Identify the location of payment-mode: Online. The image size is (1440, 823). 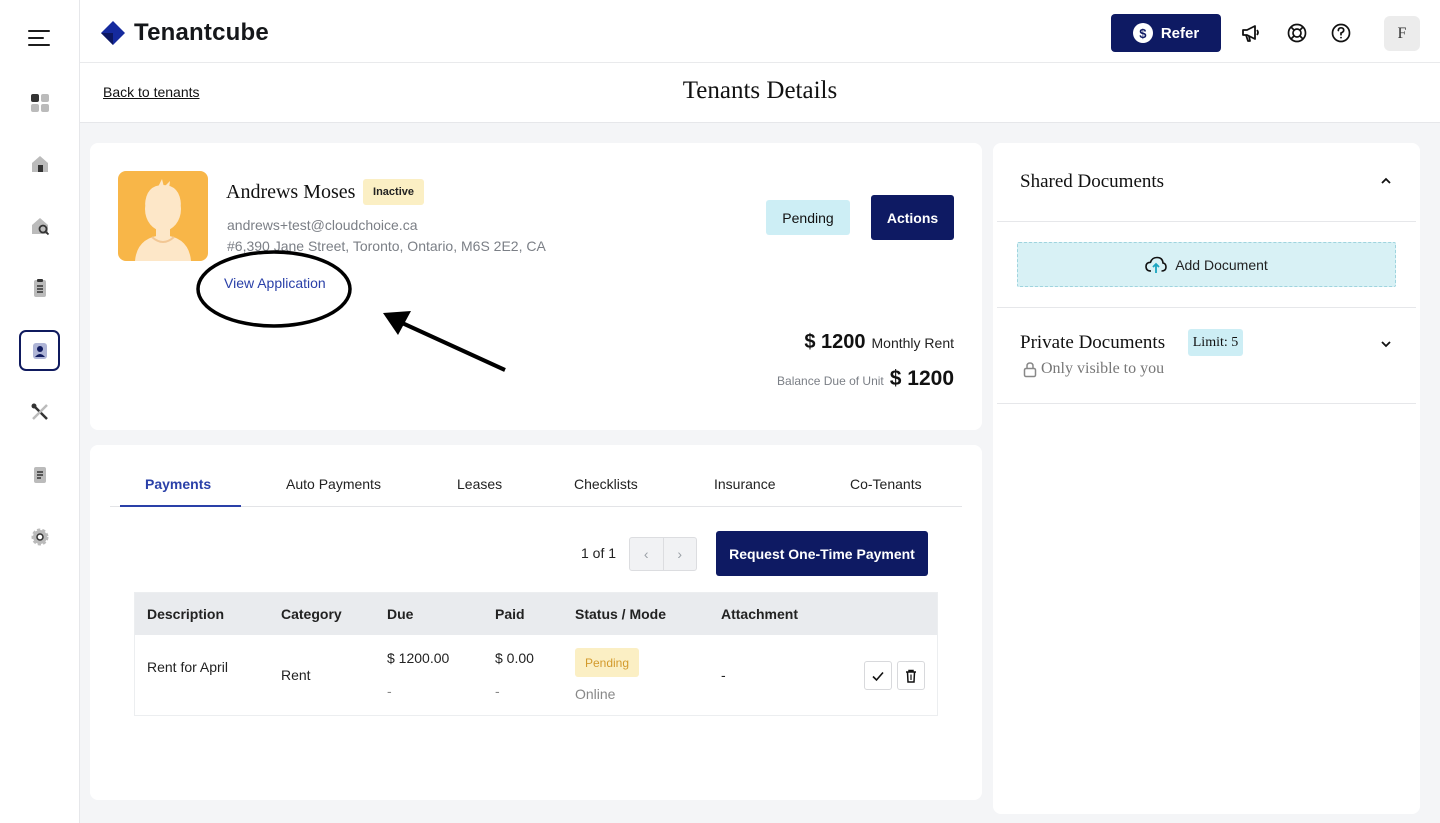
(595, 694).